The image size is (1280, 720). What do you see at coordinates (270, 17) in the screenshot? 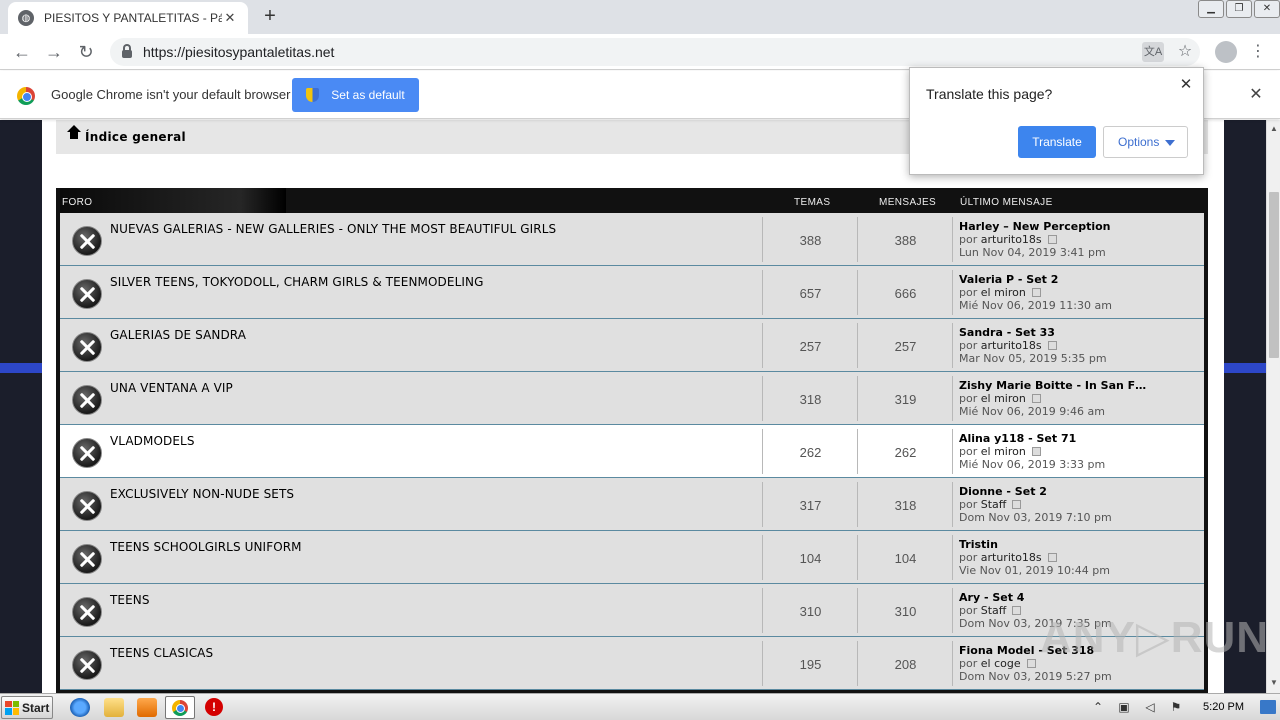
I see `new-tab-button: +` at bounding box center [270, 17].